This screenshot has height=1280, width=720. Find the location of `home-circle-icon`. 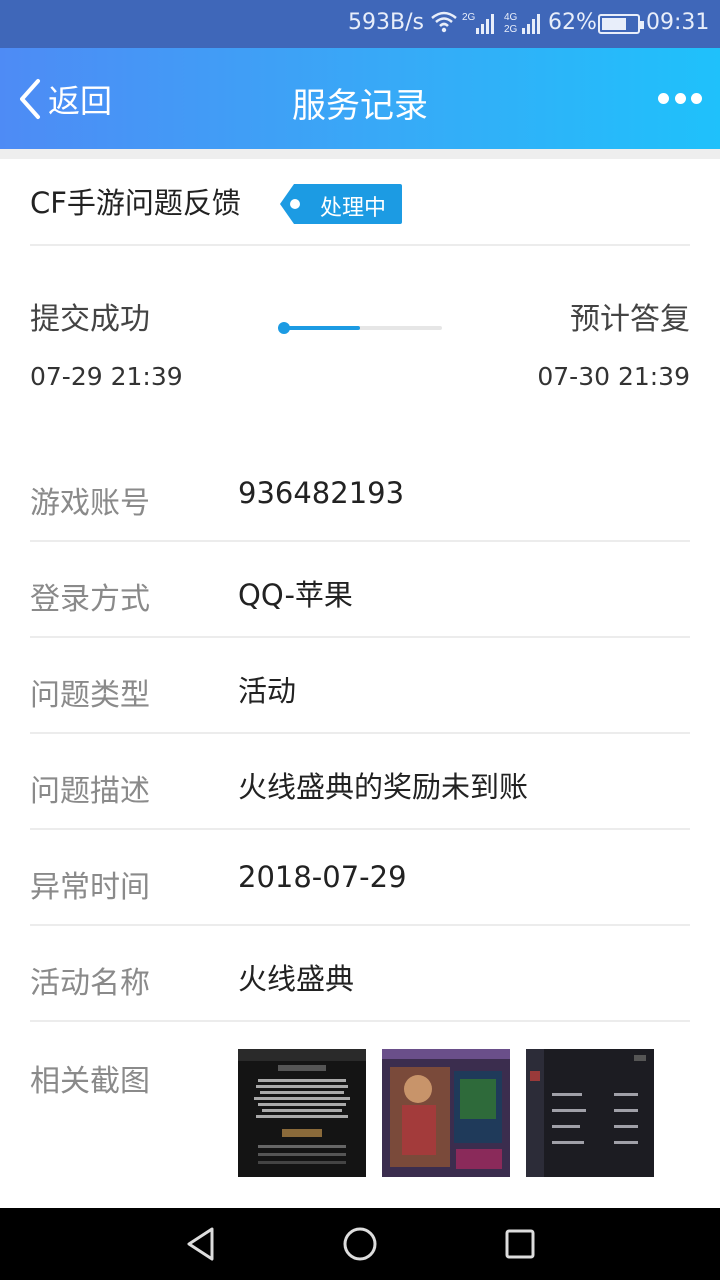

home-circle-icon is located at coordinates (360, 1244).